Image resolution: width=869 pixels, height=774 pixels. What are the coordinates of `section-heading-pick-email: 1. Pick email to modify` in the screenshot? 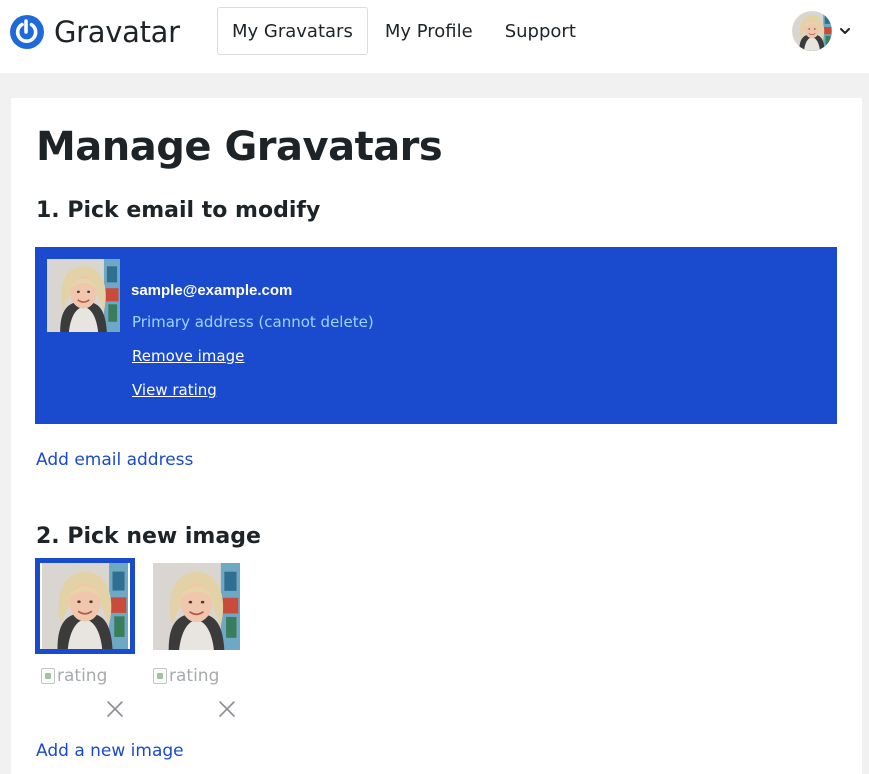 It's located at (178, 210).